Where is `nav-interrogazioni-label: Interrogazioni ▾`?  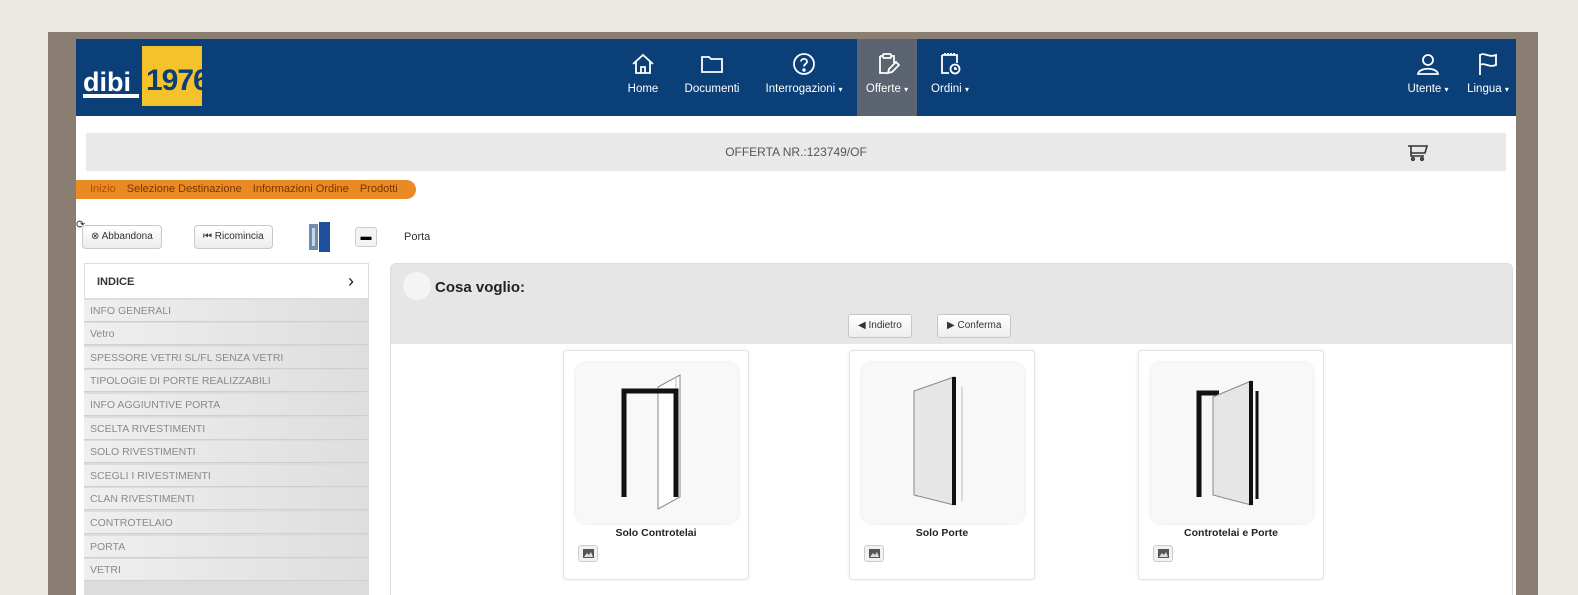
nav-interrogazioni-label: Interrogazioni ▾ is located at coordinates (804, 89).